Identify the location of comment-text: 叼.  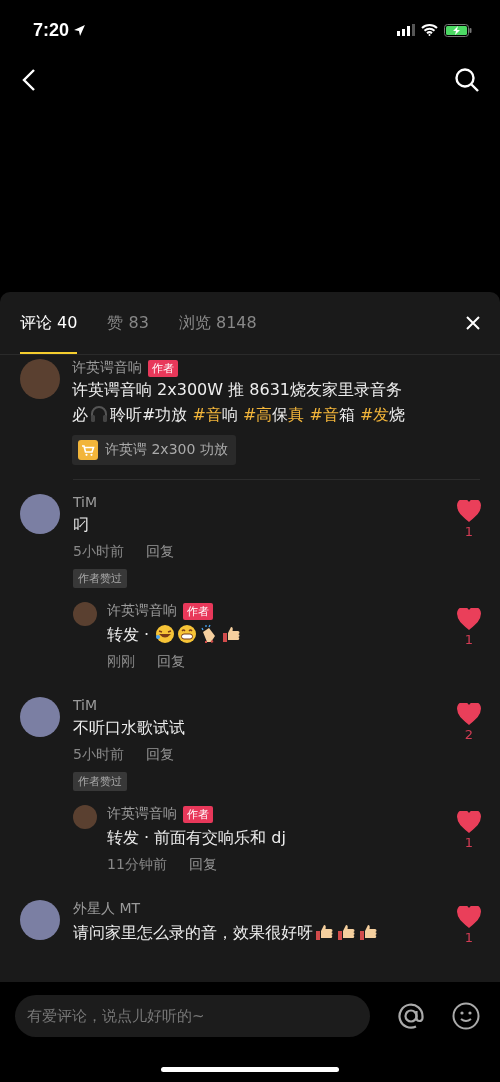
(81, 524).